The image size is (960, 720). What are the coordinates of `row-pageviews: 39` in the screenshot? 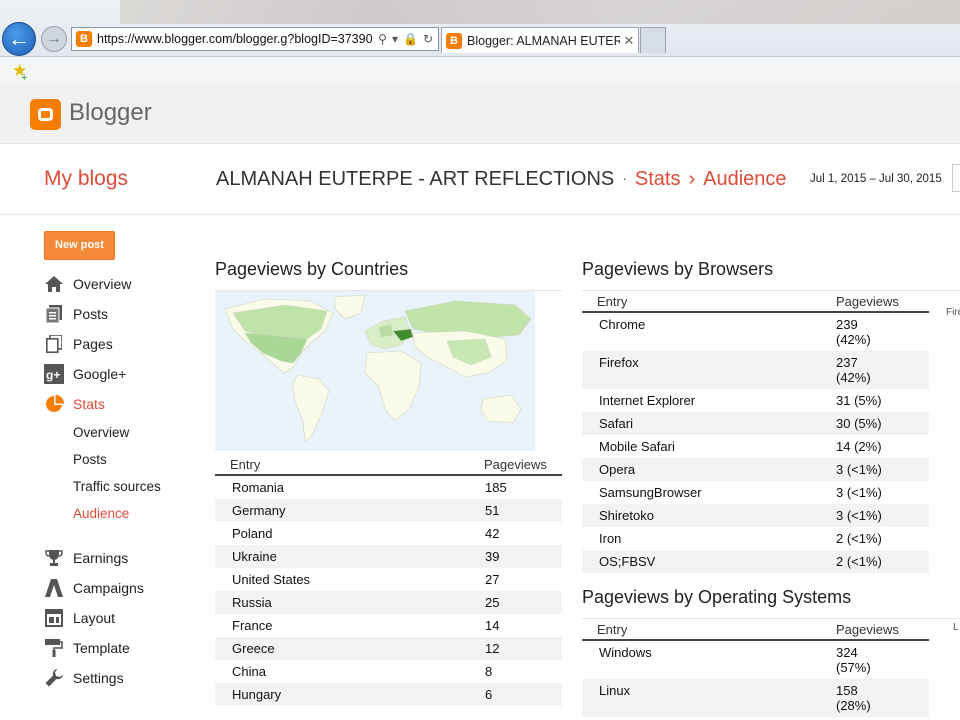 It's located at (492, 556).